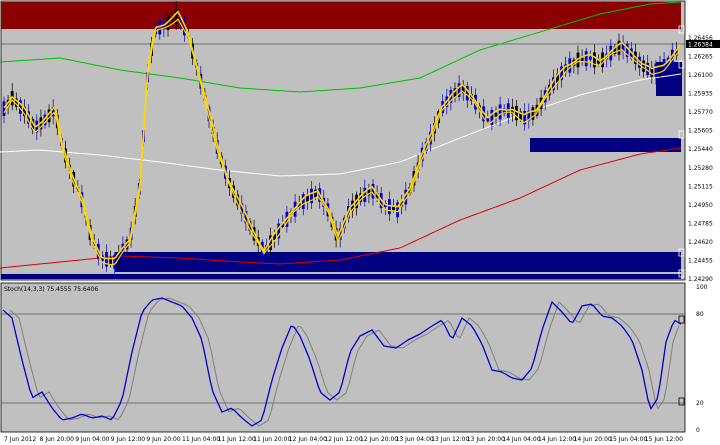 Image resolution: width=720 pixels, height=445 pixels. I want to click on time-tick-label: 13 Jun 12:00, so click(450, 439).